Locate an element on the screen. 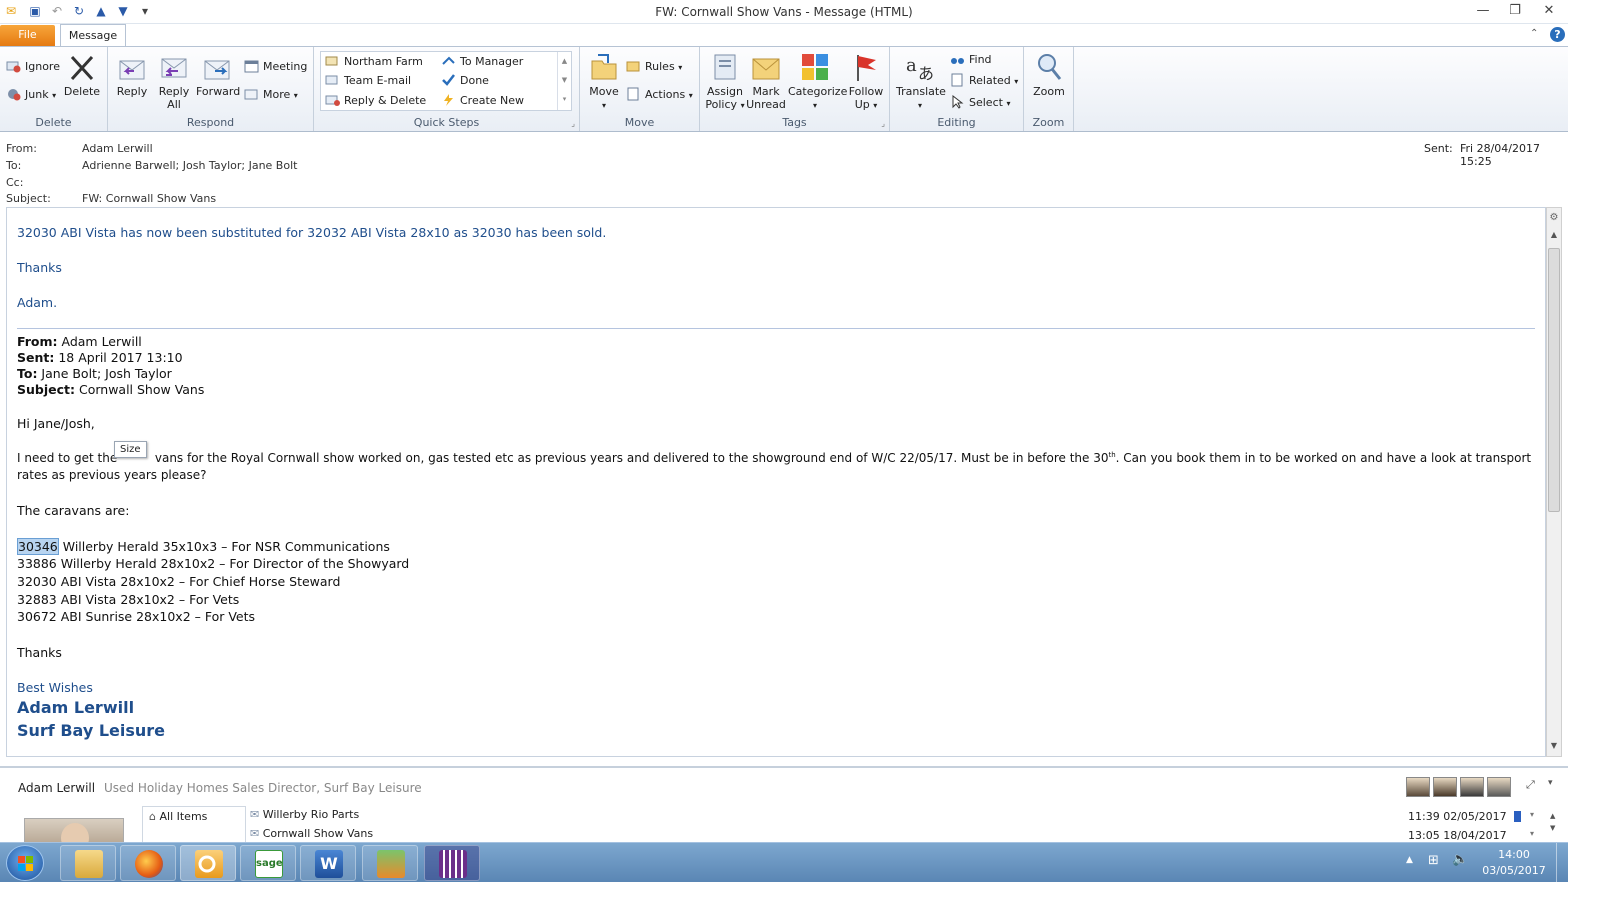  scroll-up-arrow-icon: ▲ is located at coordinates (1554, 237).